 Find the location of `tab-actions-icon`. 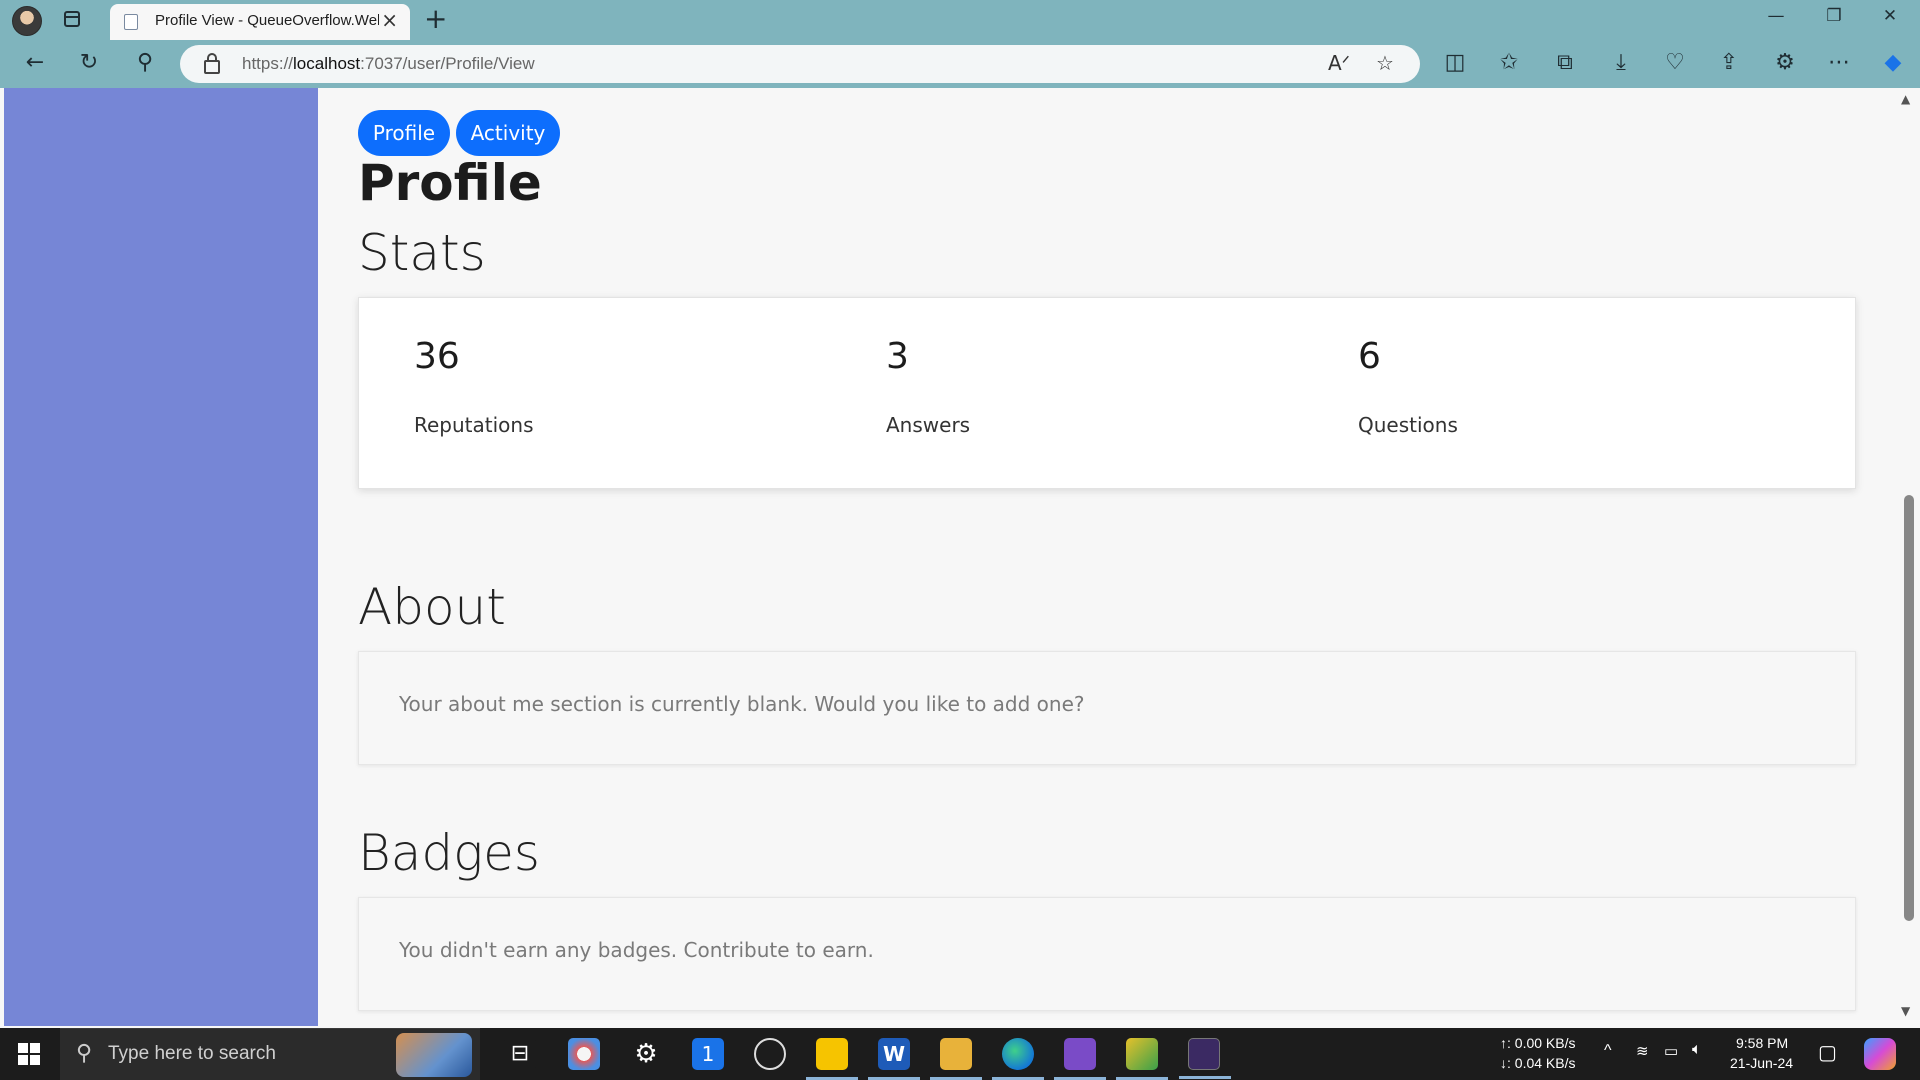

tab-actions-icon is located at coordinates (72, 19).